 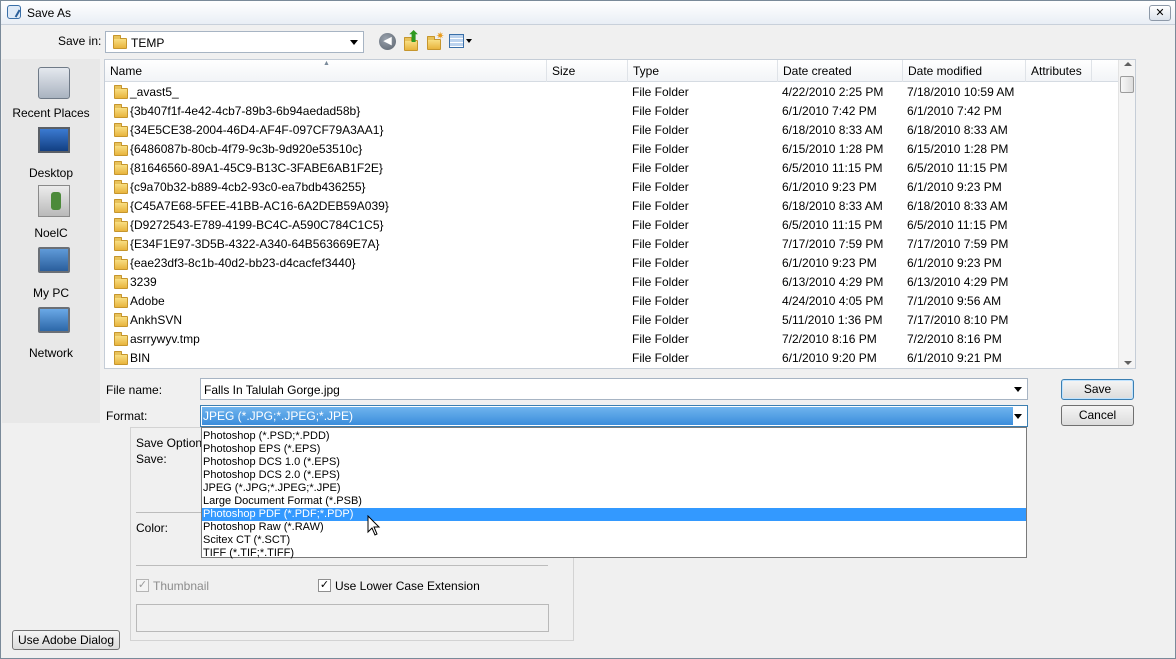 I want to click on photoshop-feather-icon, so click(x=14, y=12).